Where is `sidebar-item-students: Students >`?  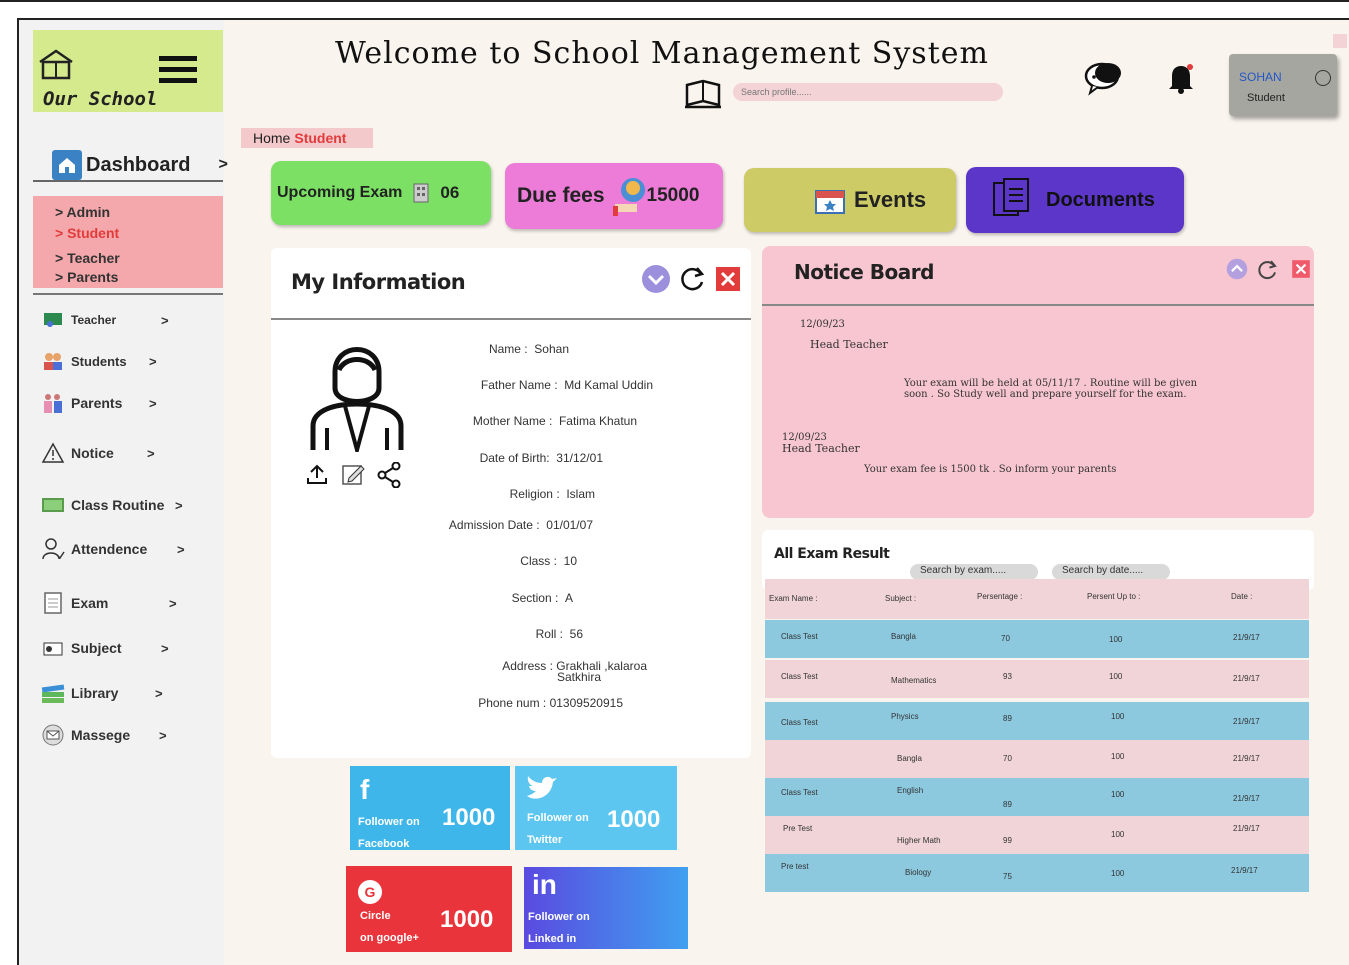
sidebar-item-students: Students > is located at coordinates (99, 361).